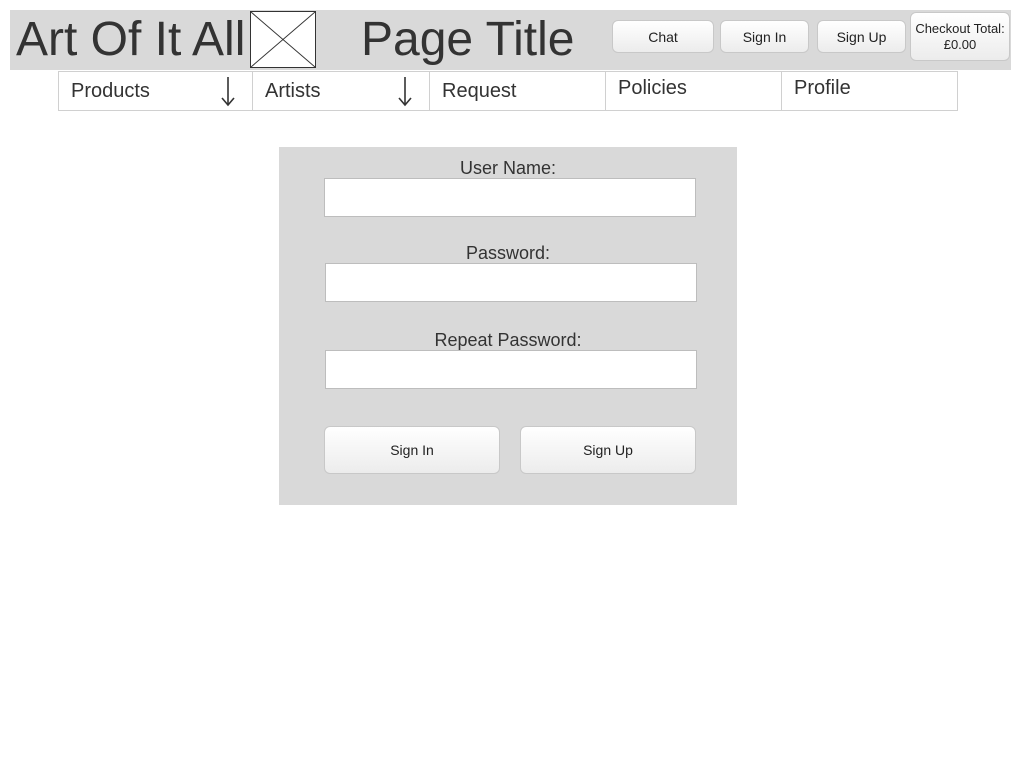  What do you see at coordinates (663, 36) in the screenshot?
I see `chat-button: Chat` at bounding box center [663, 36].